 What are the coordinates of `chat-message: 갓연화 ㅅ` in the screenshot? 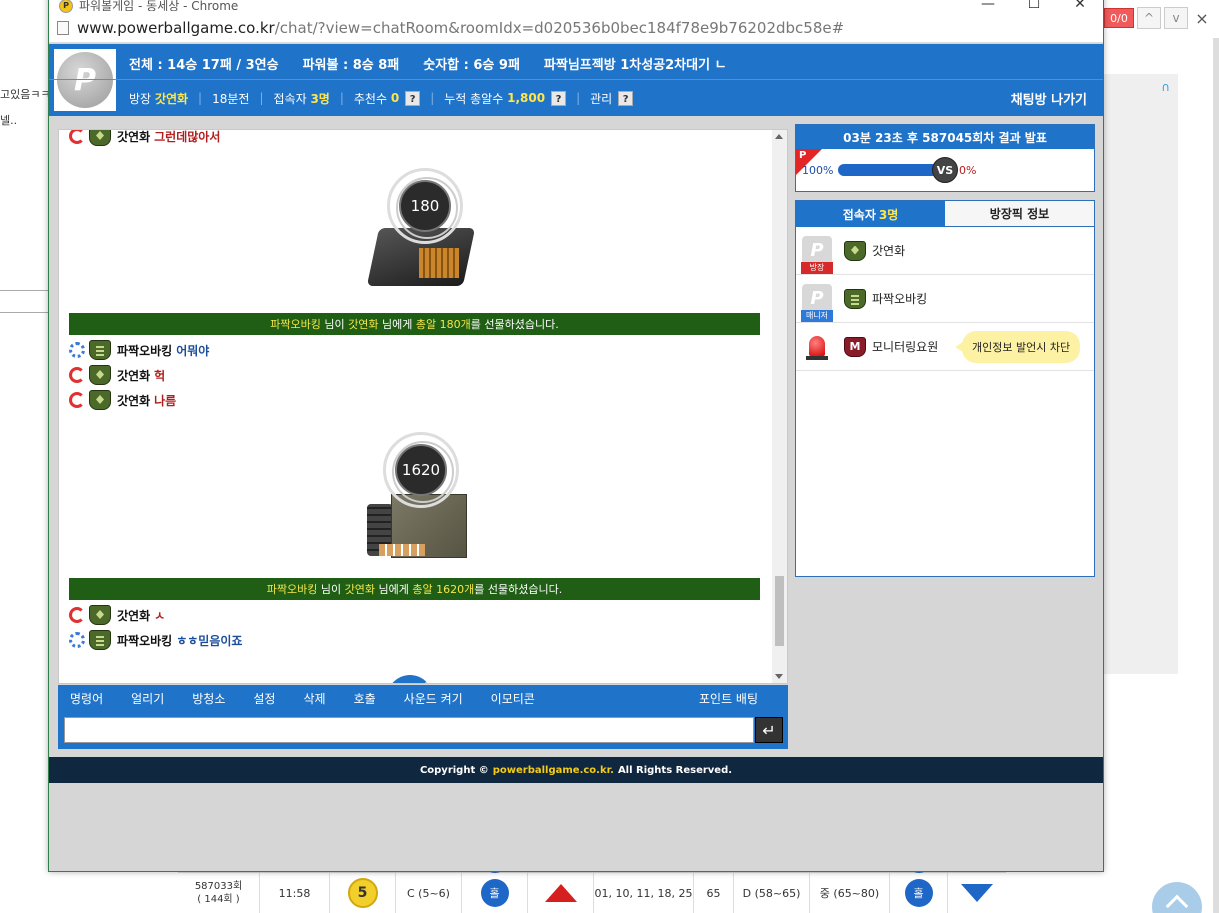 It's located at (117, 615).